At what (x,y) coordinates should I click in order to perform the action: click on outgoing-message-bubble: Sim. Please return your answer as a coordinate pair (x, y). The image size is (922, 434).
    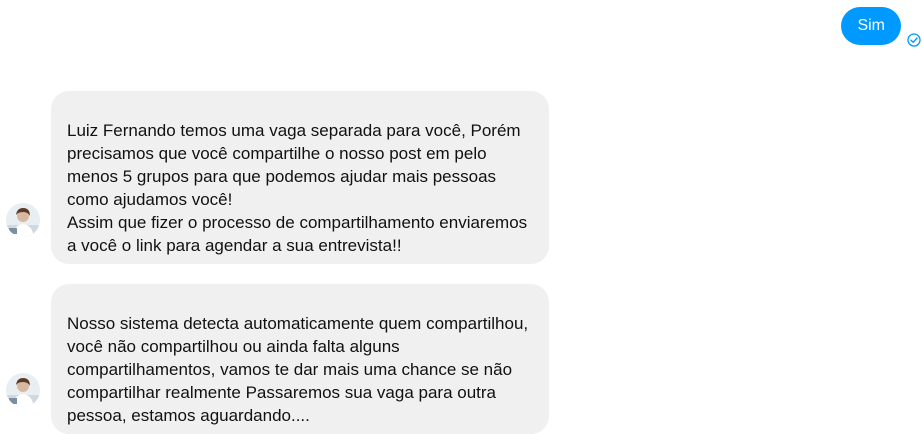
    Looking at the image, I should click on (871, 26).